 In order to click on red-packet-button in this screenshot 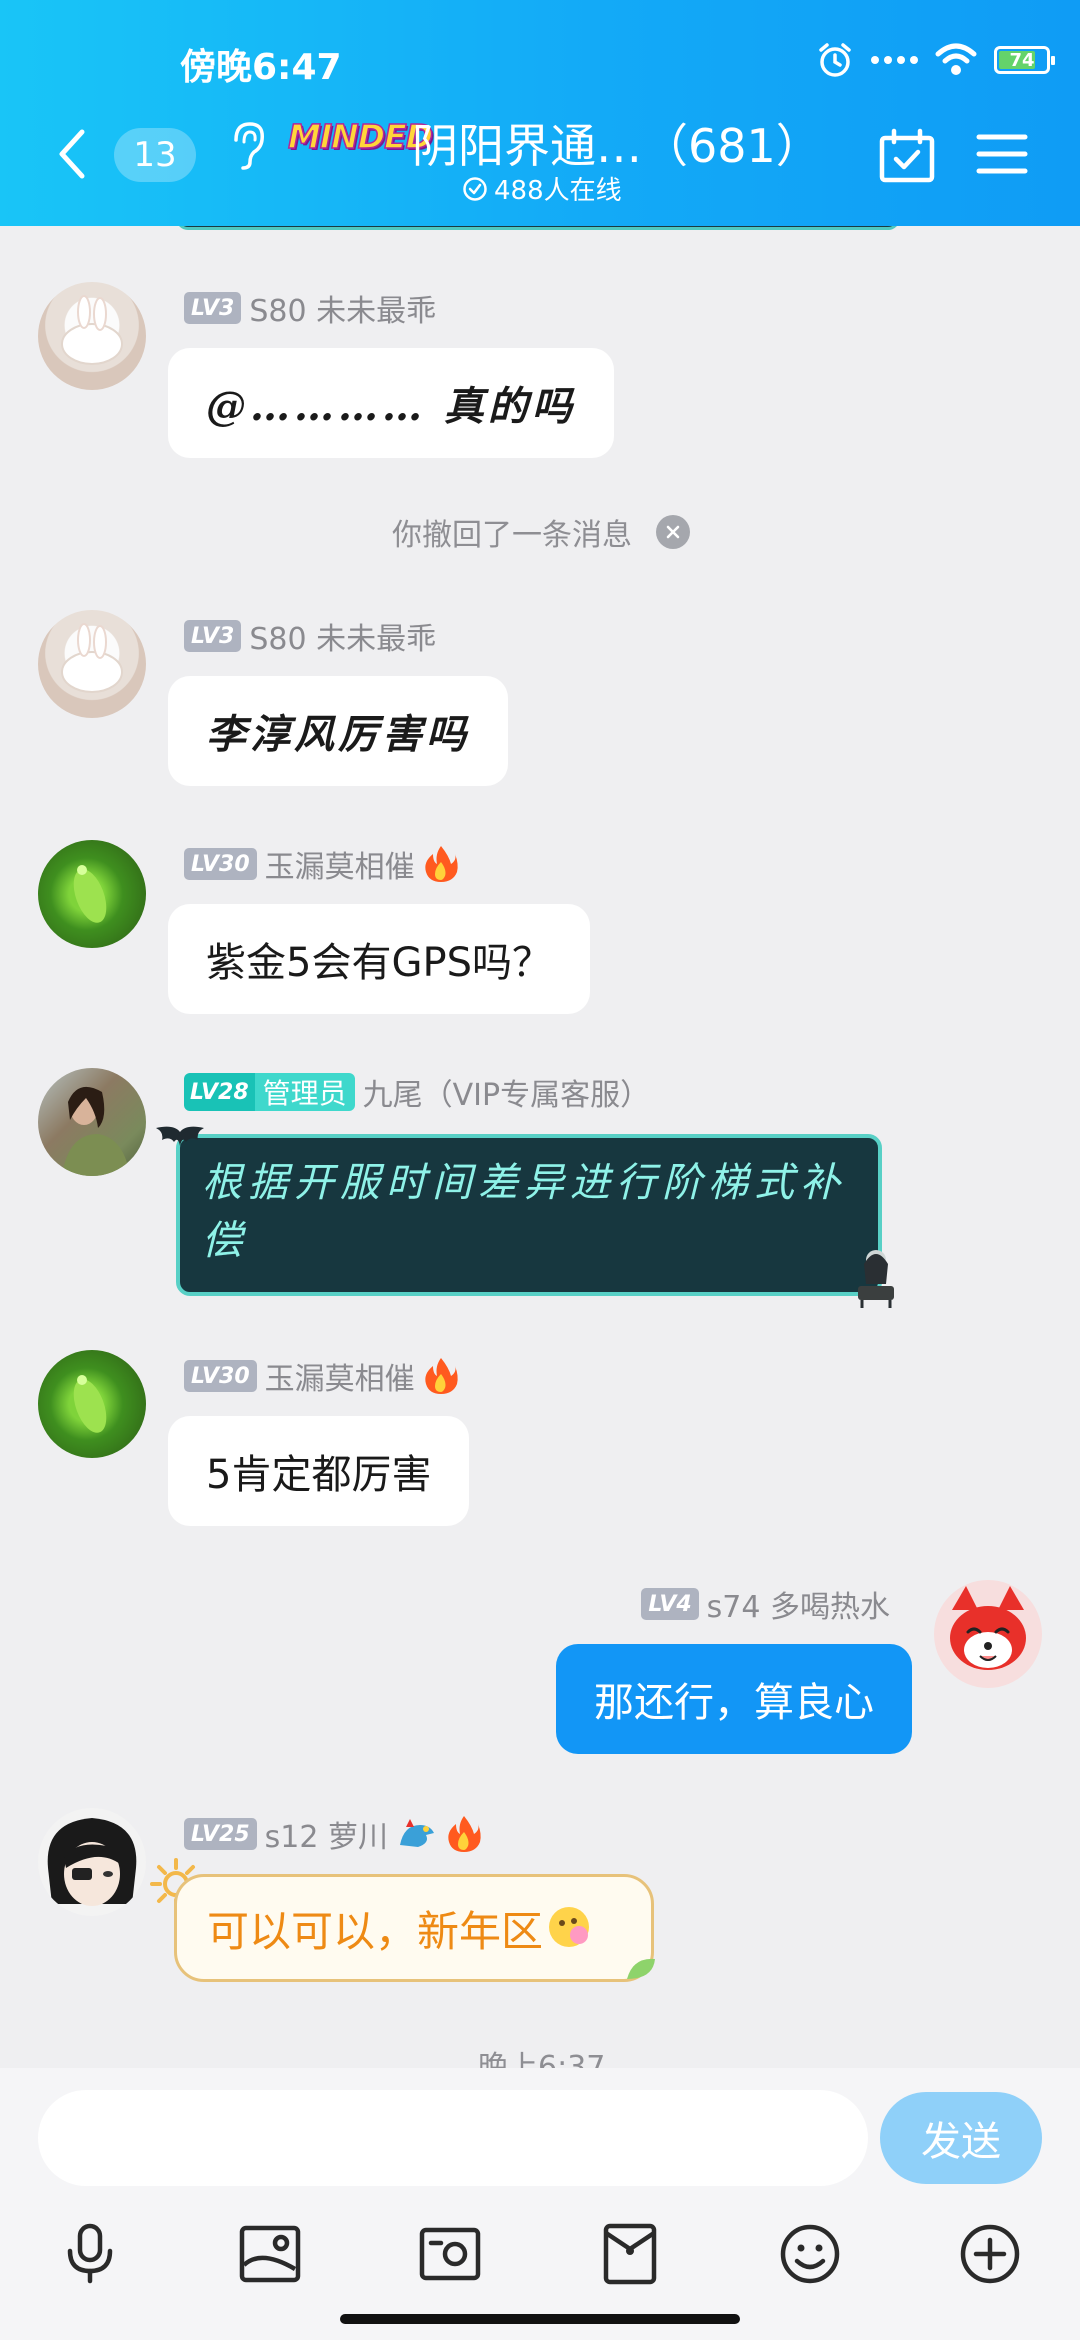, I will do `click(630, 2254)`.